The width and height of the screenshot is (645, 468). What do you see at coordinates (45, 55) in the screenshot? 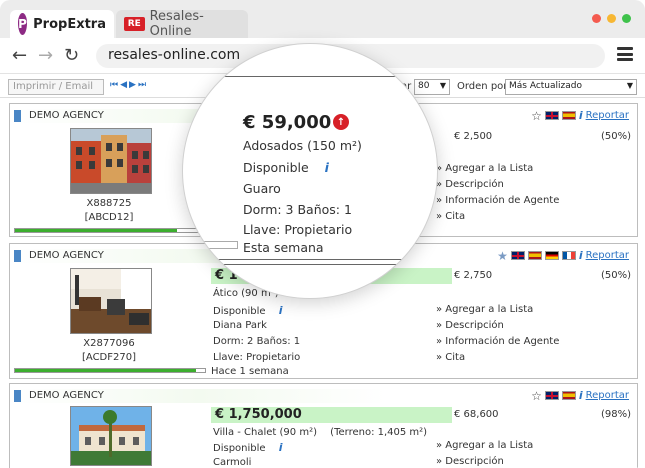
I see `forward-arrow-icon: →` at bounding box center [45, 55].